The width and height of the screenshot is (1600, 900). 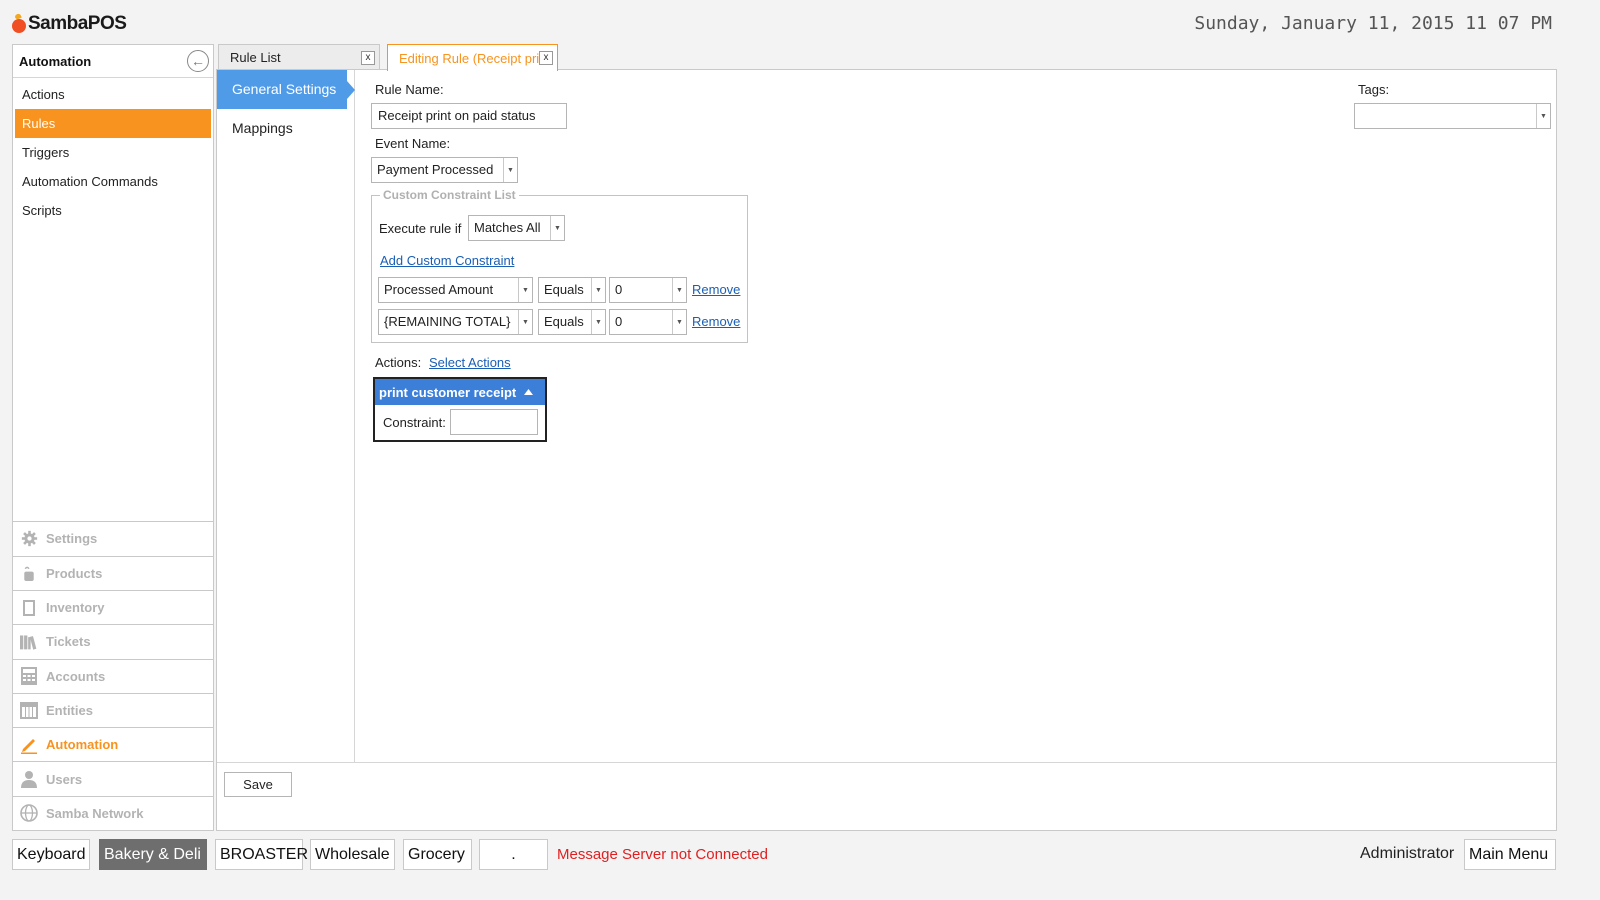 What do you see at coordinates (398, 362) in the screenshot?
I see `actions-label: Actions:` at bounding box center [398, 362].